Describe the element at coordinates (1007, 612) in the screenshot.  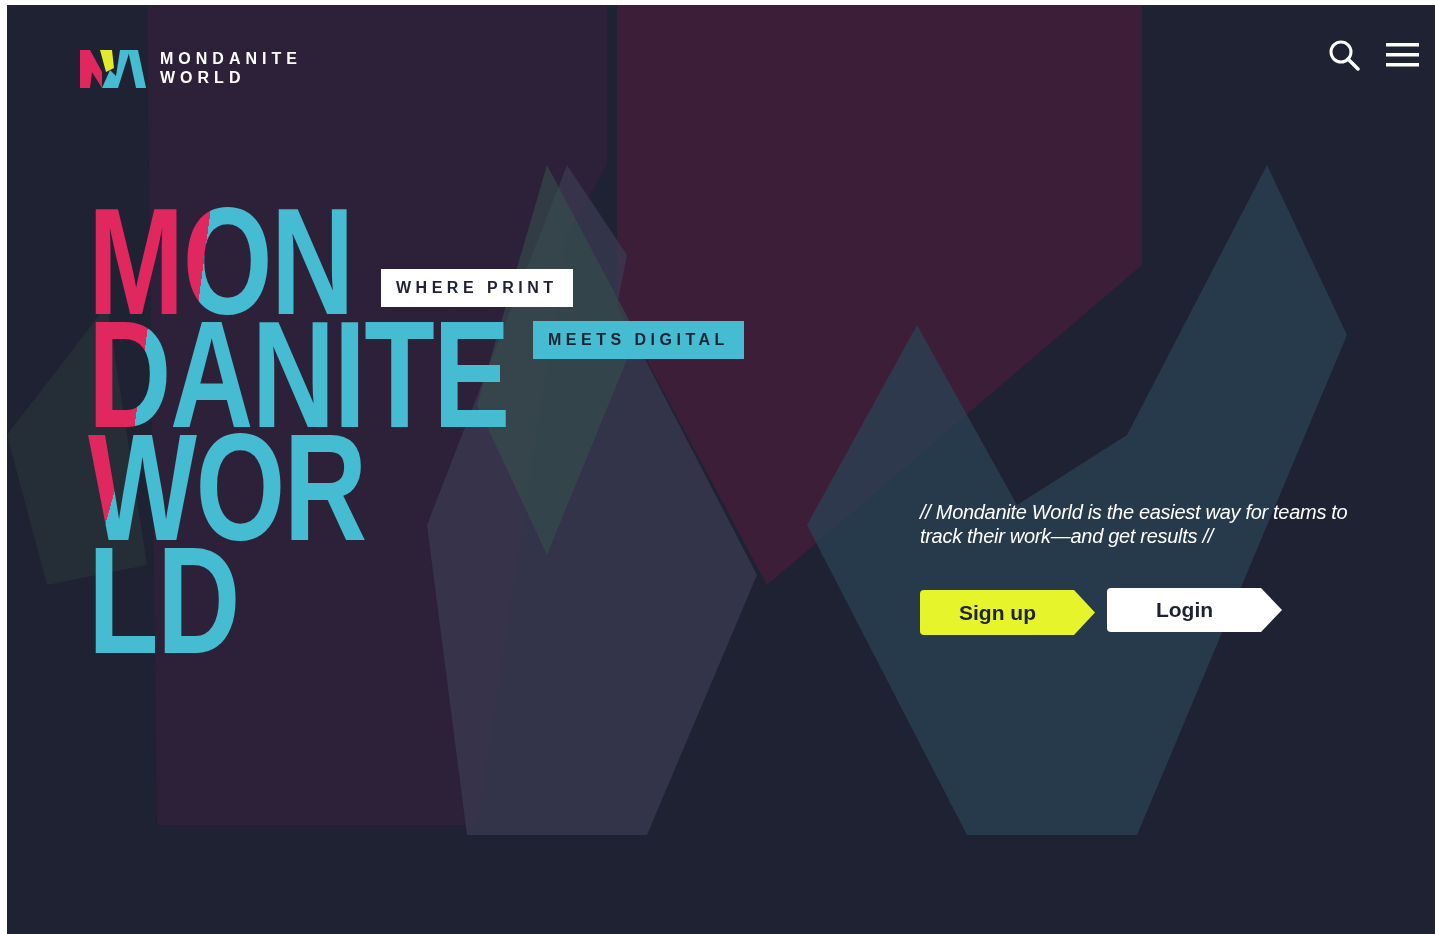
I see `signup-button: Sign up` at that location.